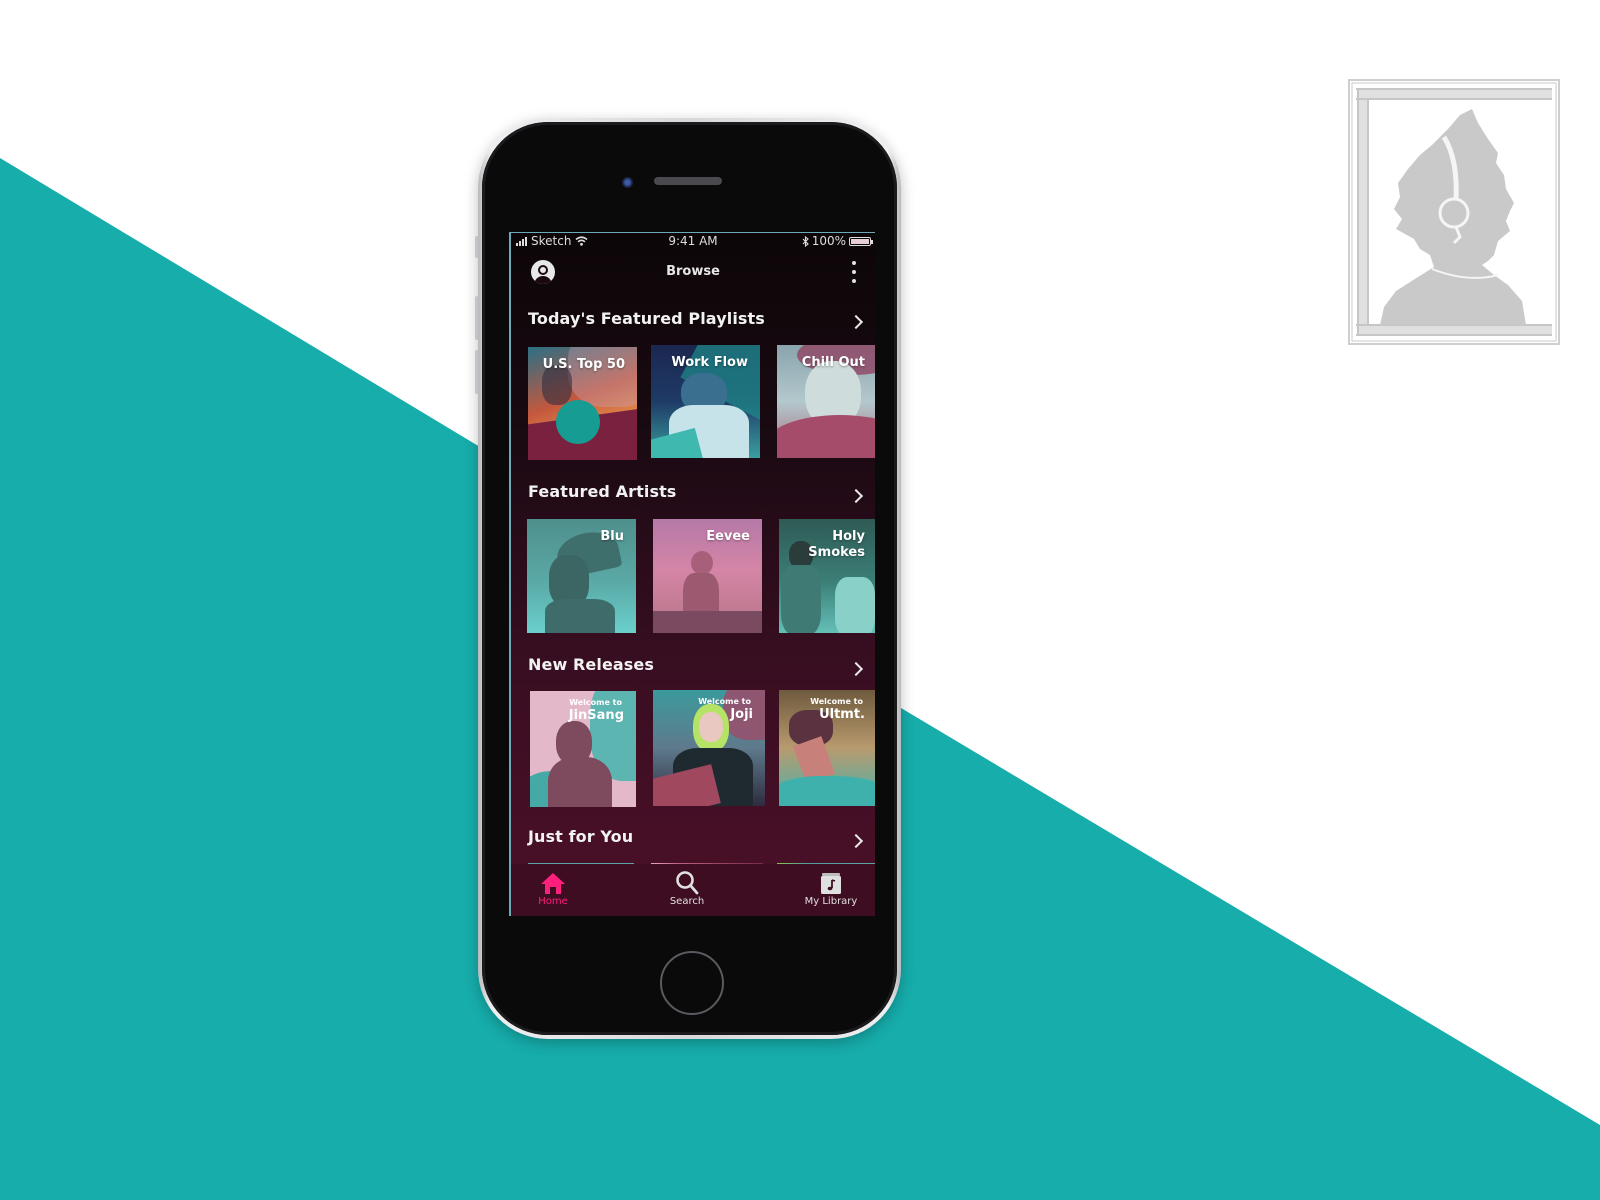 This screenshot has height=1200, width=1600. What do you see at coordinates (687, 883) in the screenshot?
I see `search-icon` at bounding box center [687, 883].